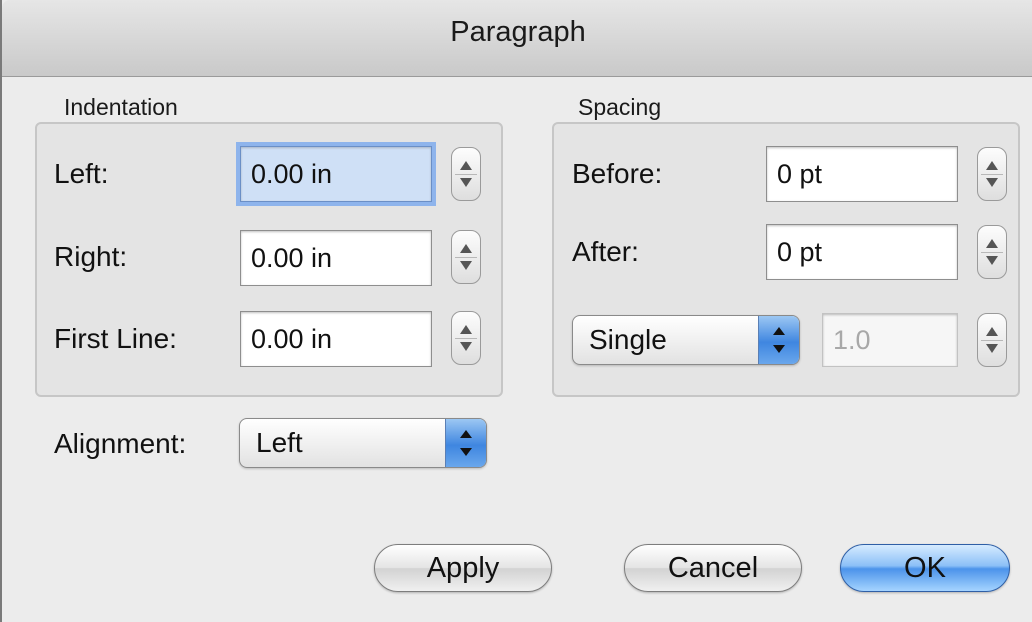 The image size is (1032, 622). Describe the element at coordinates (605, 251) in the screenshot. I see `space-after-label: After:` at that location.